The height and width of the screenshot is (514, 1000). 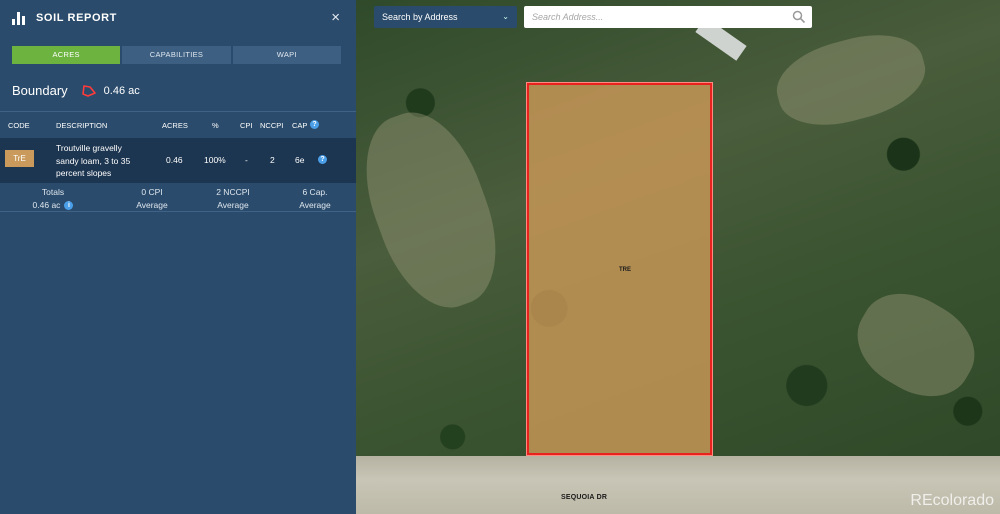 What do you see at coordinates (215, 125) in the screenshot?
I see `col-percent: %` at bounding box center [215, 125].